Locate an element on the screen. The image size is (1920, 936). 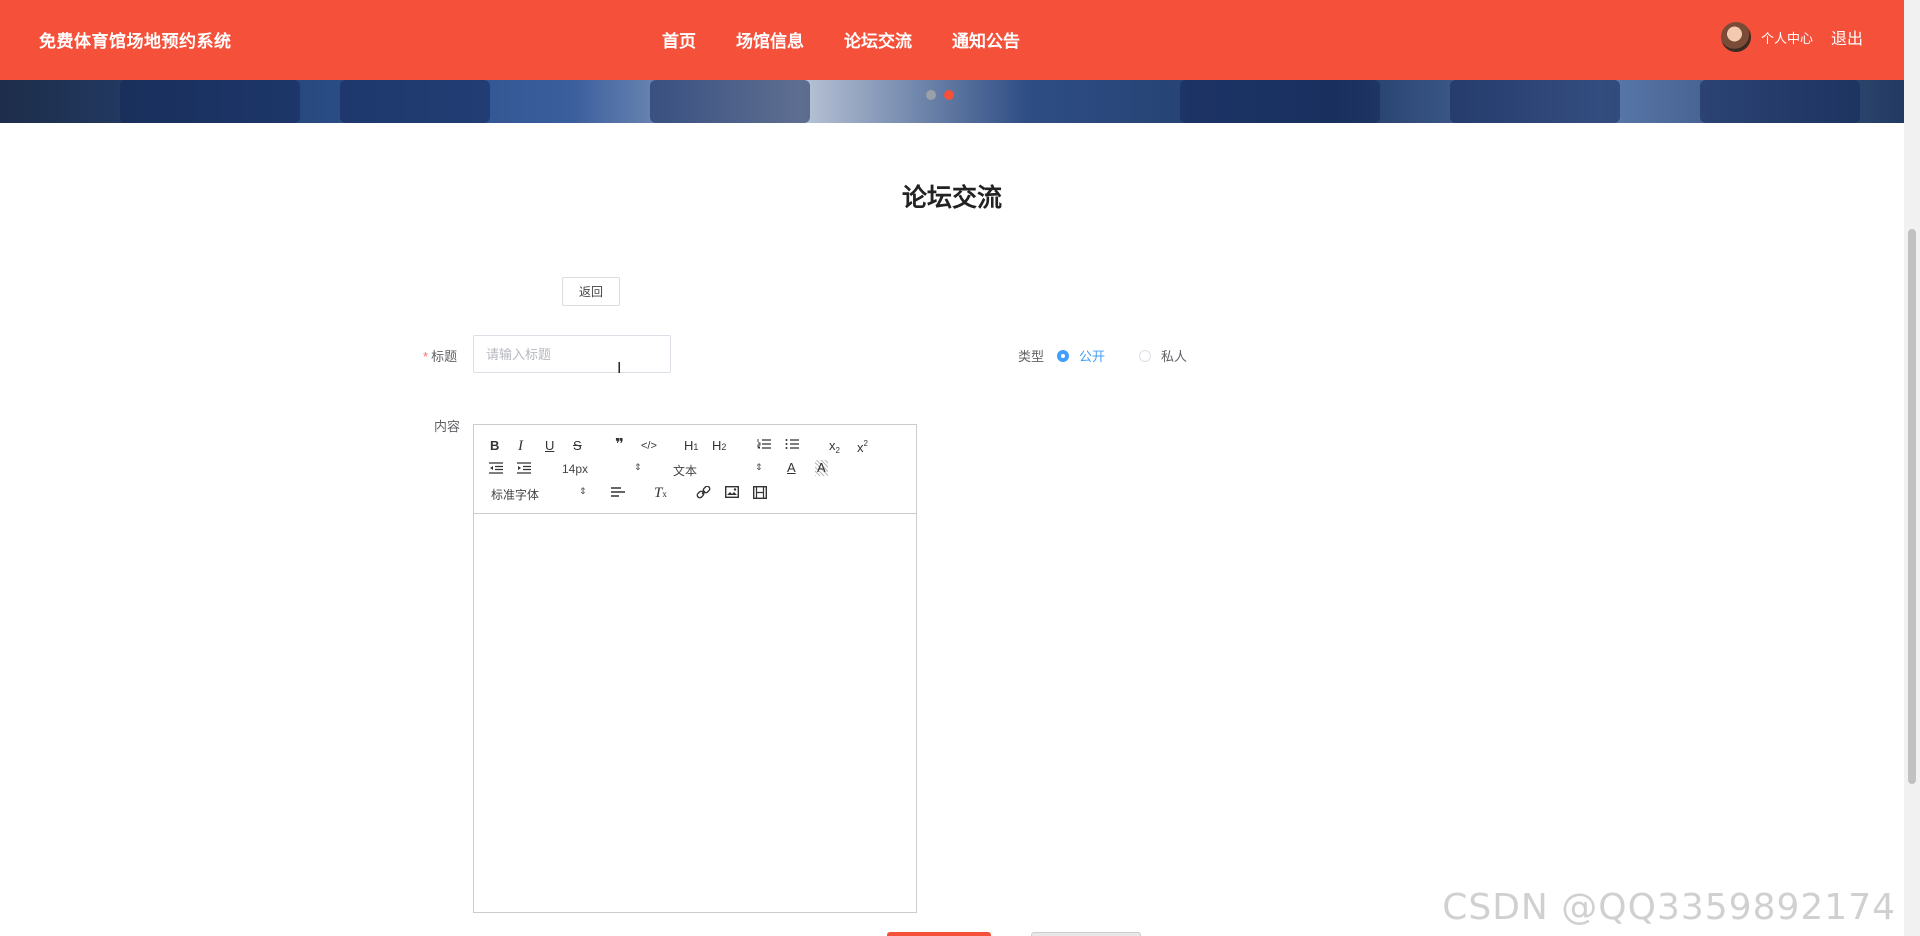
blockquote-icon: ❞ is located at coordinates (619, 445).